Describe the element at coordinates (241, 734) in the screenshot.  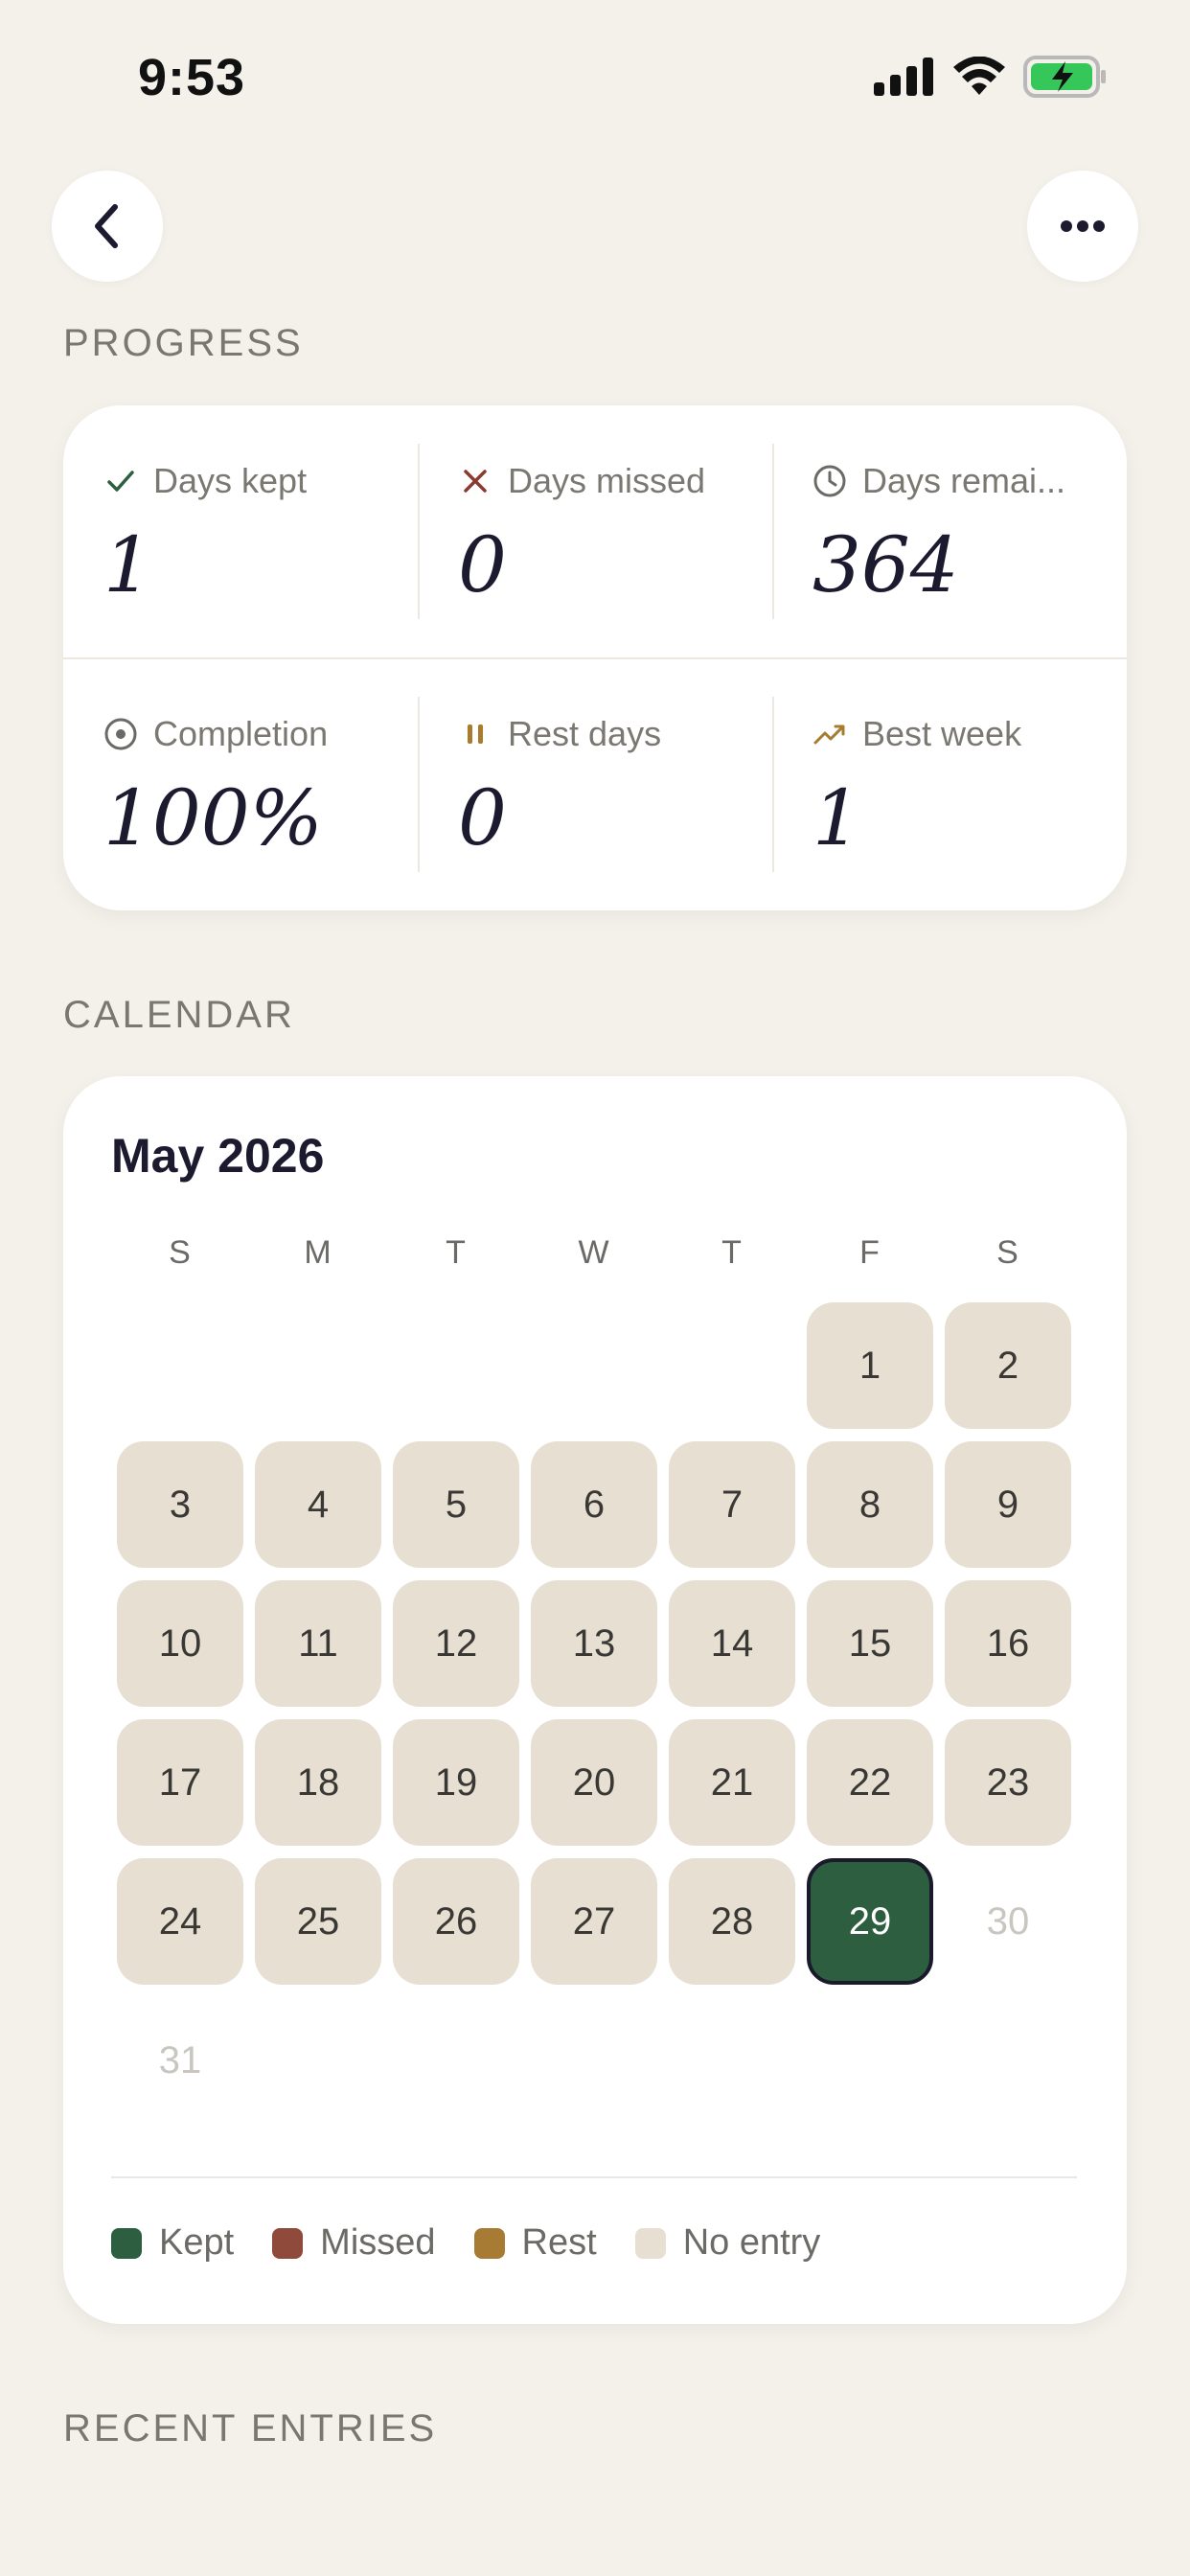
I see `stat-label: Completion` at that location.